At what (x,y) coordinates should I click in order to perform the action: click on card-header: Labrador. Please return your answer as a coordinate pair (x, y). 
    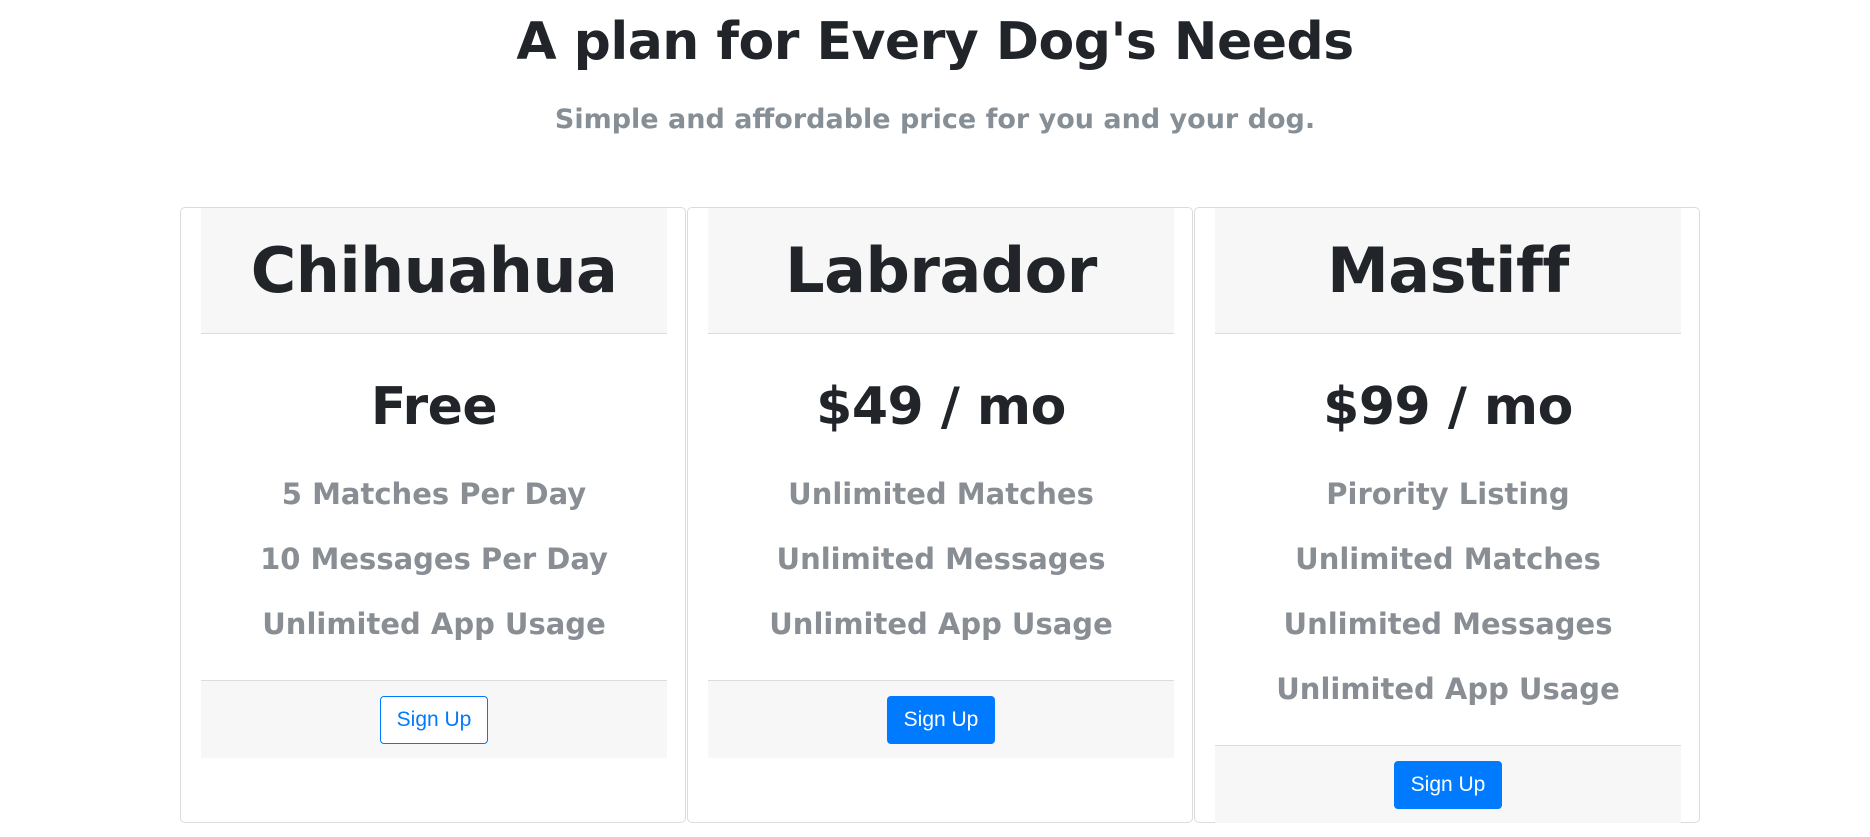
    Looking at the image, I should click on (941, 271).